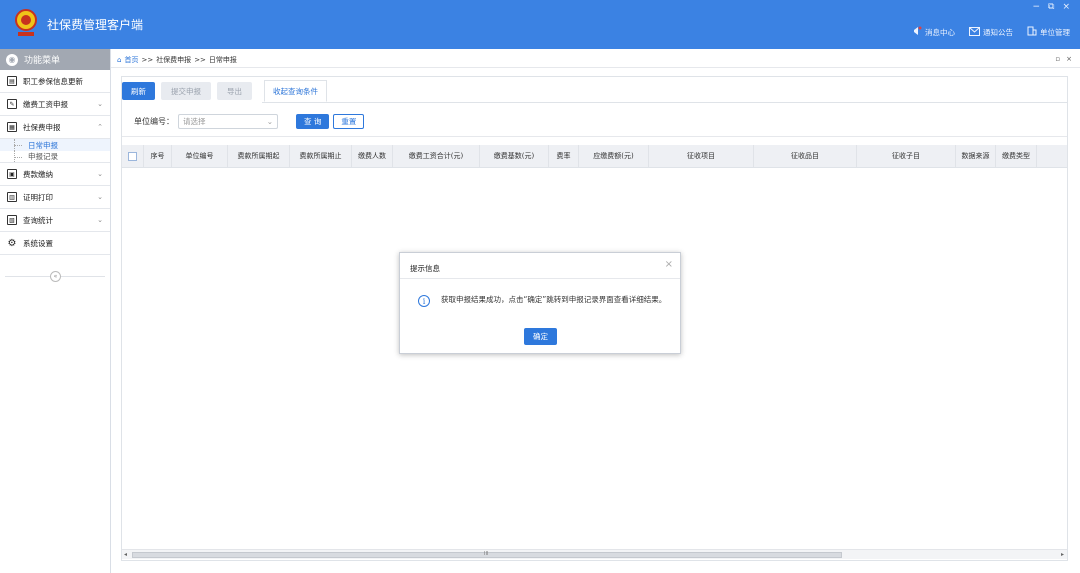 Image resolution: width=1080 pixels, height=573 pixels. I want to click on sidebar-item-label: 查询统计, so click(38, 220).